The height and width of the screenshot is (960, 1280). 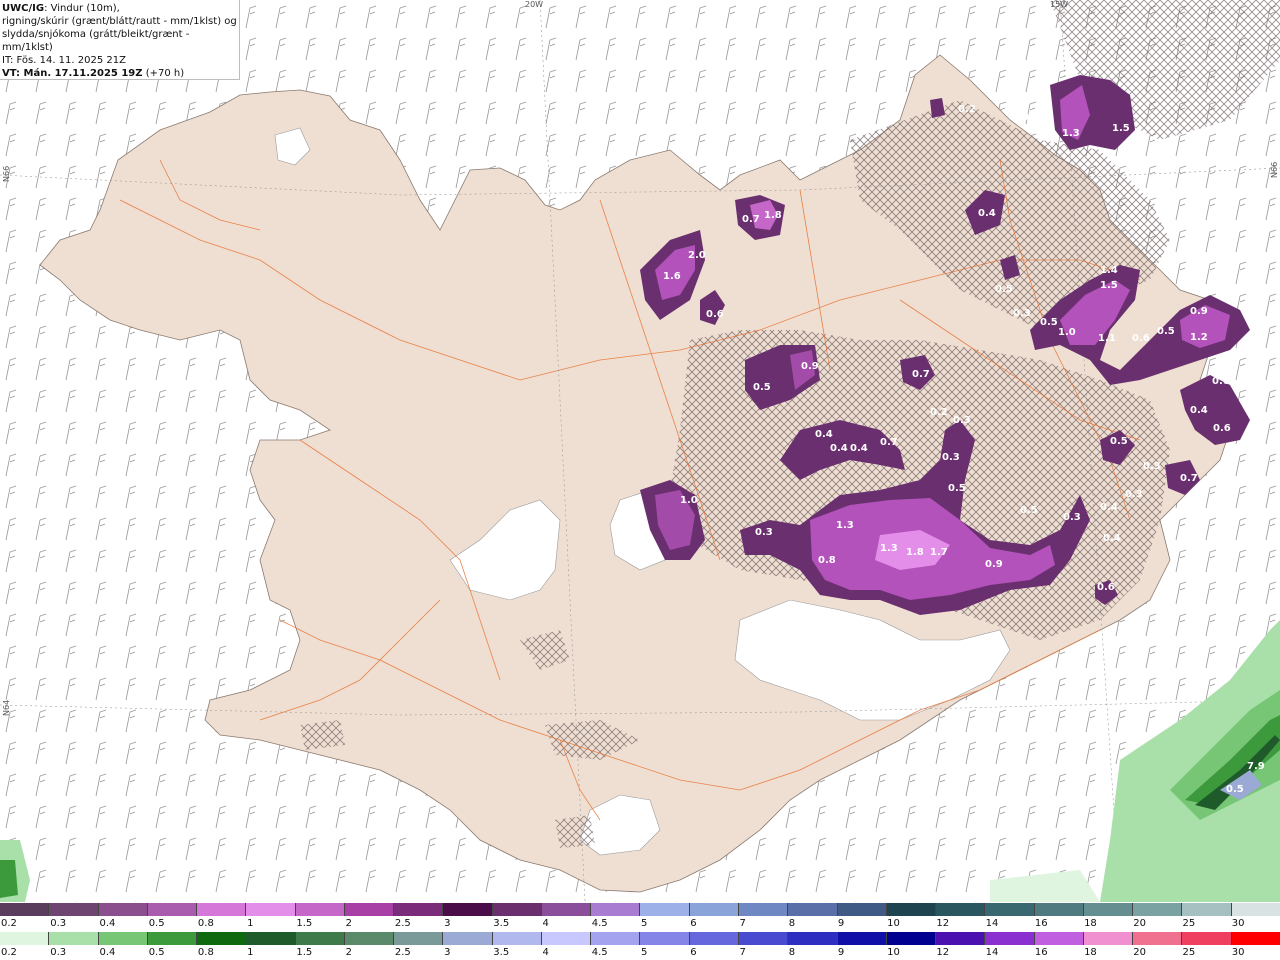 What do you see at coordinates (697, 255) in the screenshot?
I see `precip-label: 2.0` at bounding box center [697, 255].